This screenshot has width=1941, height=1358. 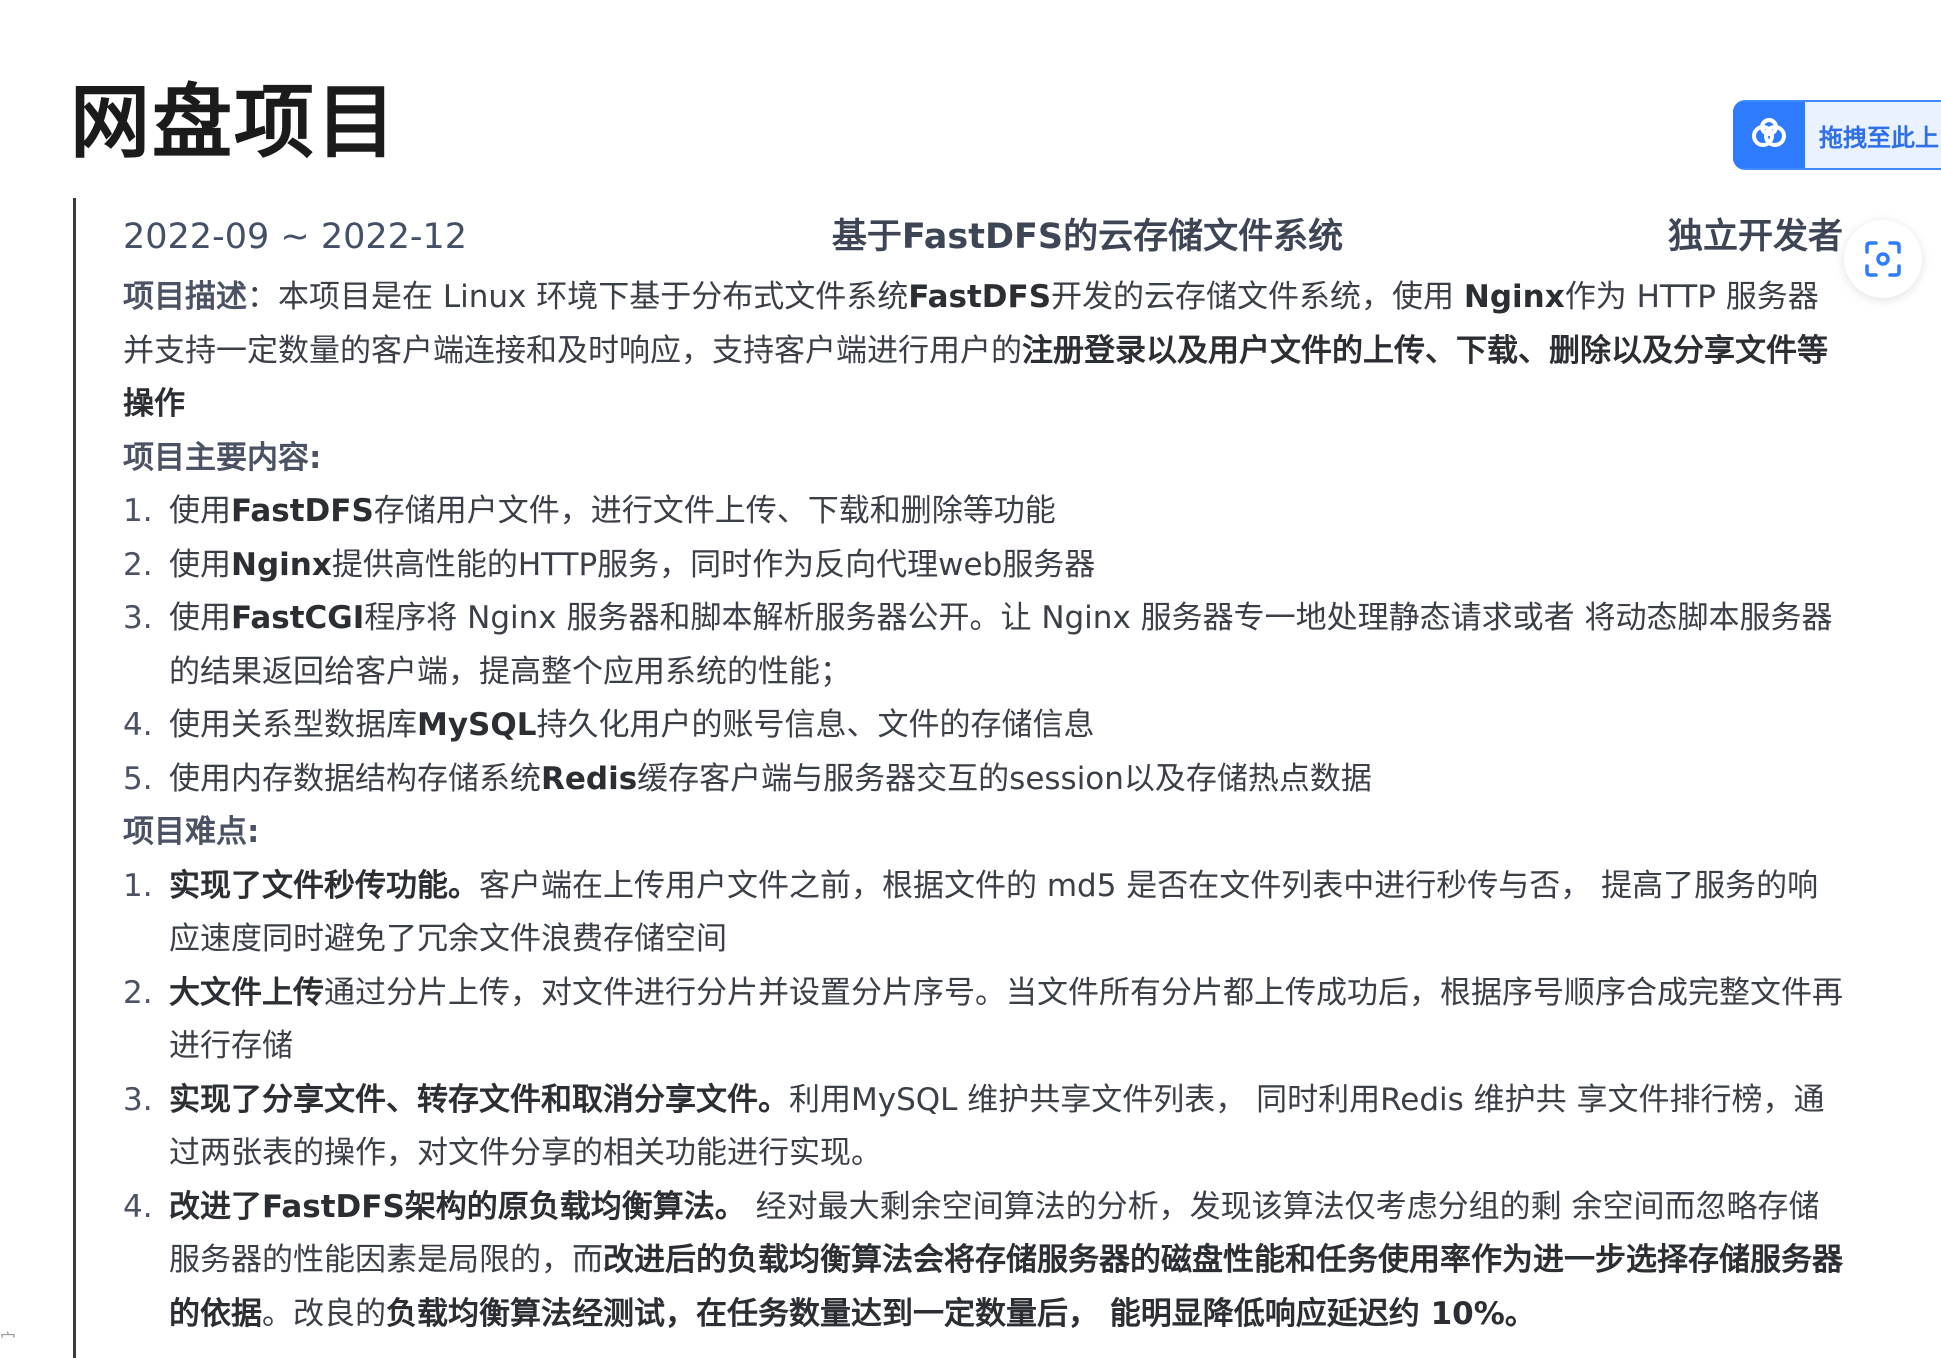 I want to click on scan-icon, so click(x=1883, y=259).